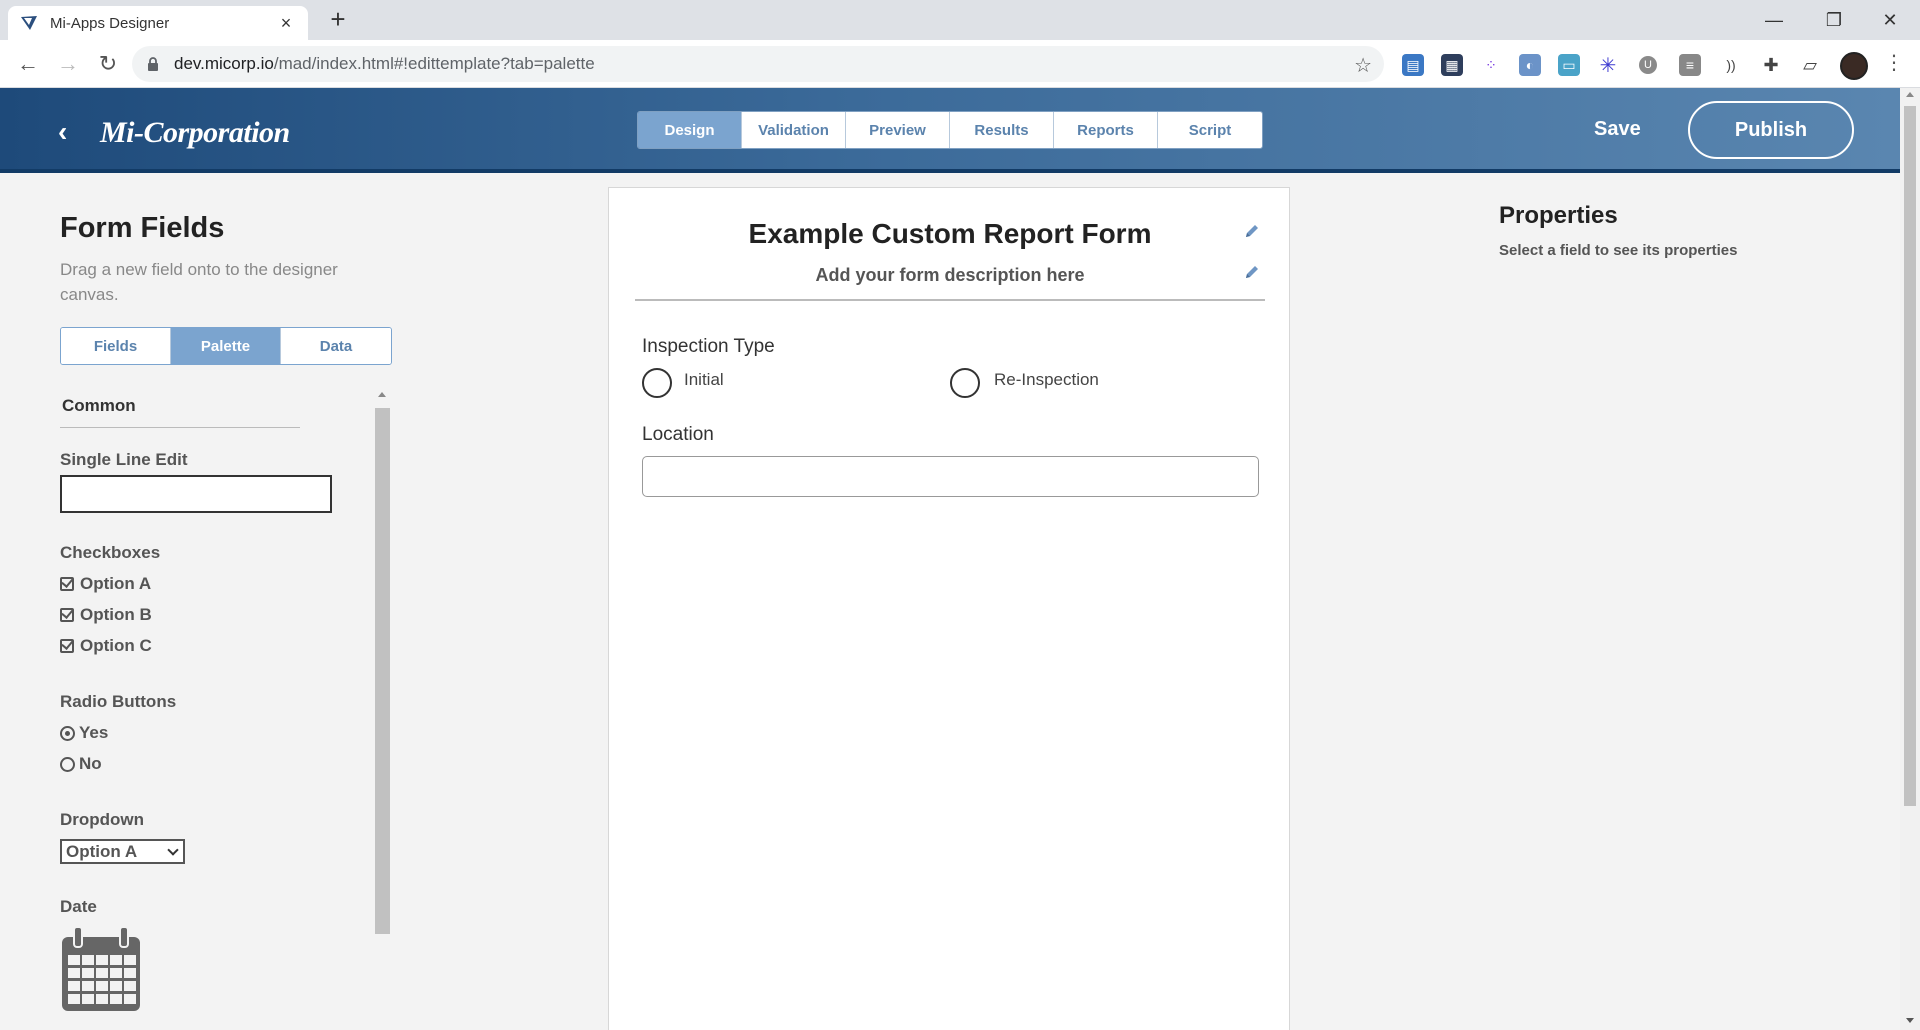 The width and height of the screenshot is (1920, 1030). I want to click on reload-button: ↻, so click(108, 64).